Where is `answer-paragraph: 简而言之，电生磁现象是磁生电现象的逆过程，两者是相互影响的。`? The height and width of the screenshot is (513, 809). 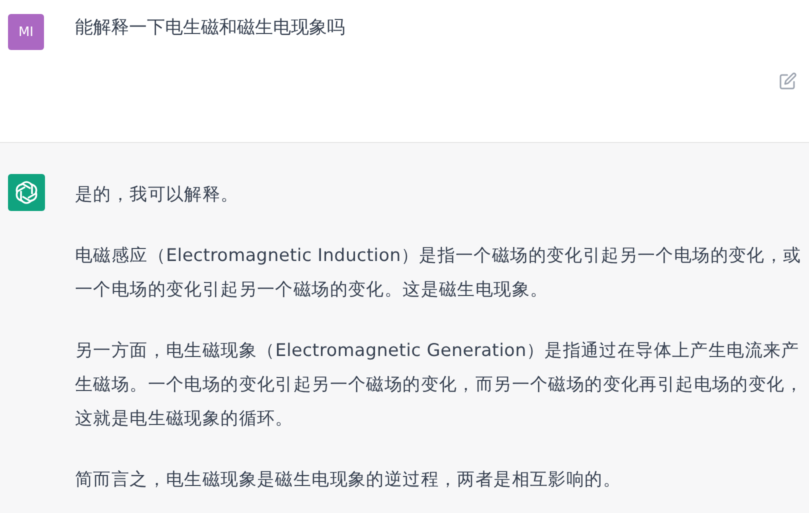
answer-paragraph: 简而言之，电生磁现象是磁生电现象的逆过程，两者是相互影响的。 is located at coordinates (348, 480).